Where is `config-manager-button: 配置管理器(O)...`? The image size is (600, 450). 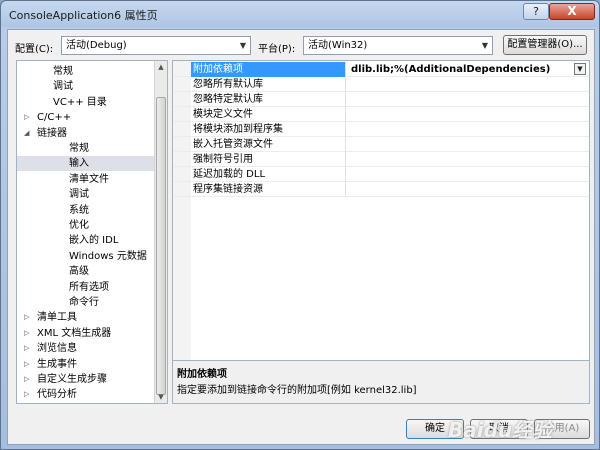 config-manager-button: 配置管理器(O)... is located at coordinates (545, 45).